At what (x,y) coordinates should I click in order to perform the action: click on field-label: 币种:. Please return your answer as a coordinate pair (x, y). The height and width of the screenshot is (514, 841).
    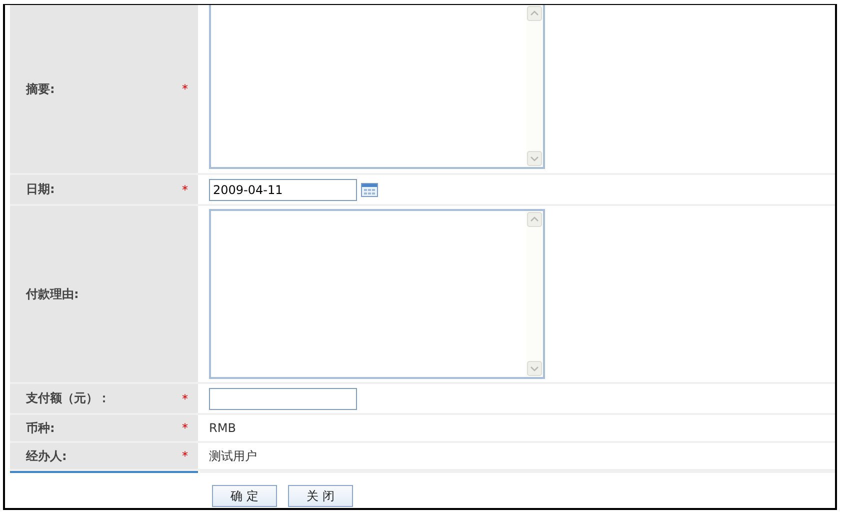
    Looking at the image, I should click on (40, 428).